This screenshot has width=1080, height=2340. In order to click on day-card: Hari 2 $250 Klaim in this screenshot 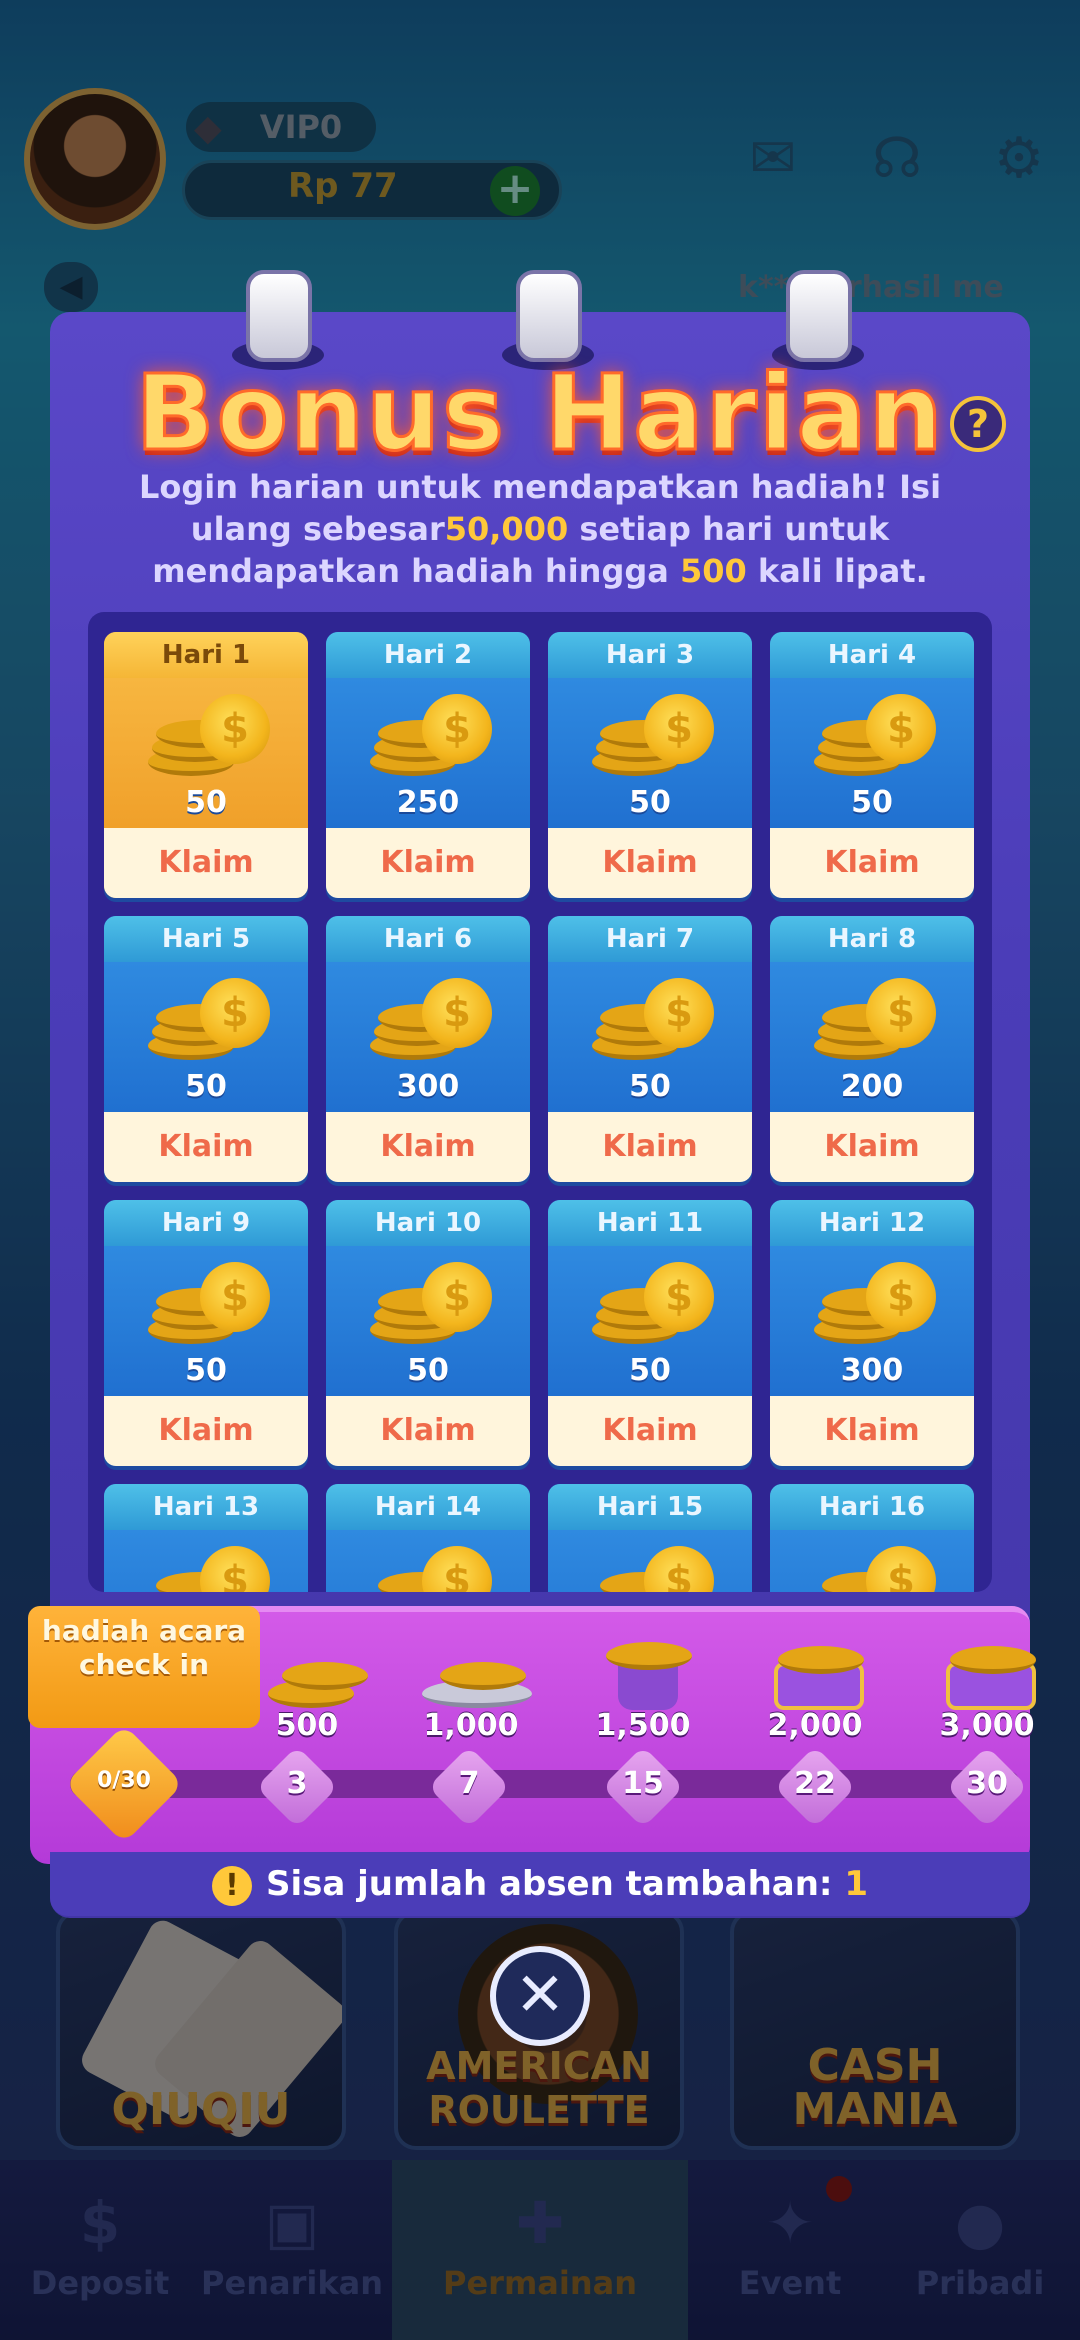, I will do `click(428, 765)`.